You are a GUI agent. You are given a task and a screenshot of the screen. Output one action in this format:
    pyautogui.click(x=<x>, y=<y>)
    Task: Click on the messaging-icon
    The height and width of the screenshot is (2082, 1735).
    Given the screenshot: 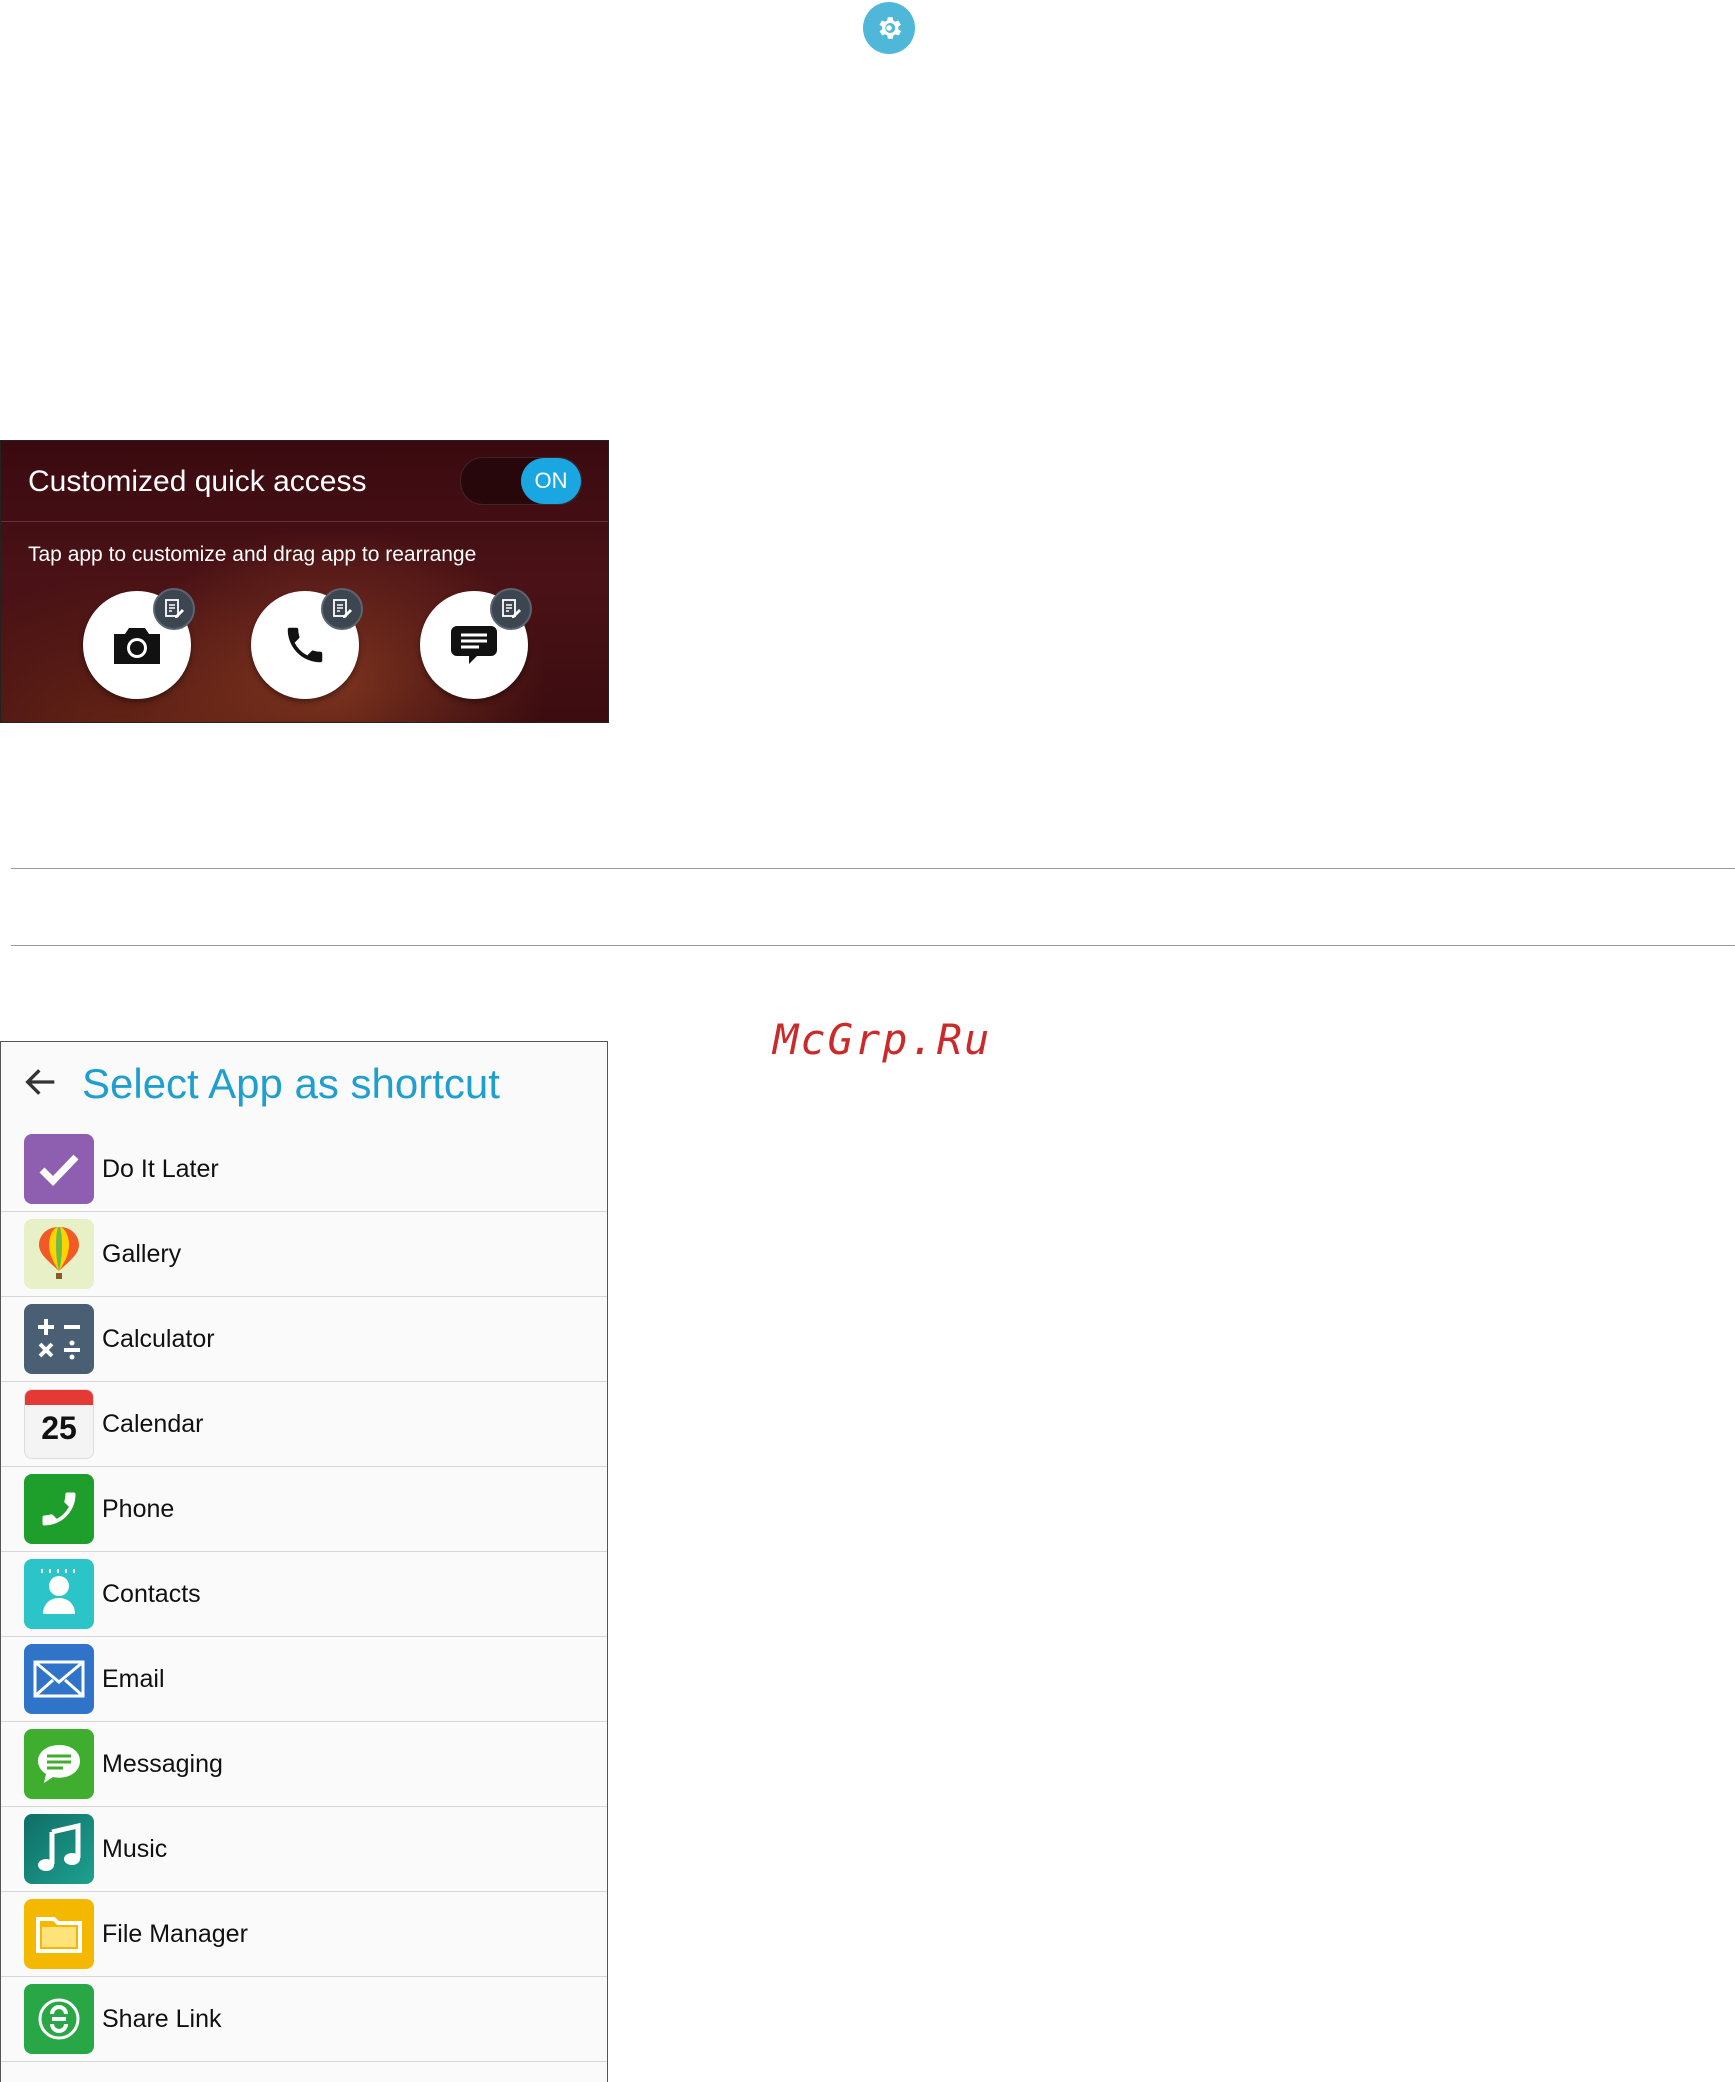 What is the action you would take?
    pyautogui.click(x=59, y=1764)
    